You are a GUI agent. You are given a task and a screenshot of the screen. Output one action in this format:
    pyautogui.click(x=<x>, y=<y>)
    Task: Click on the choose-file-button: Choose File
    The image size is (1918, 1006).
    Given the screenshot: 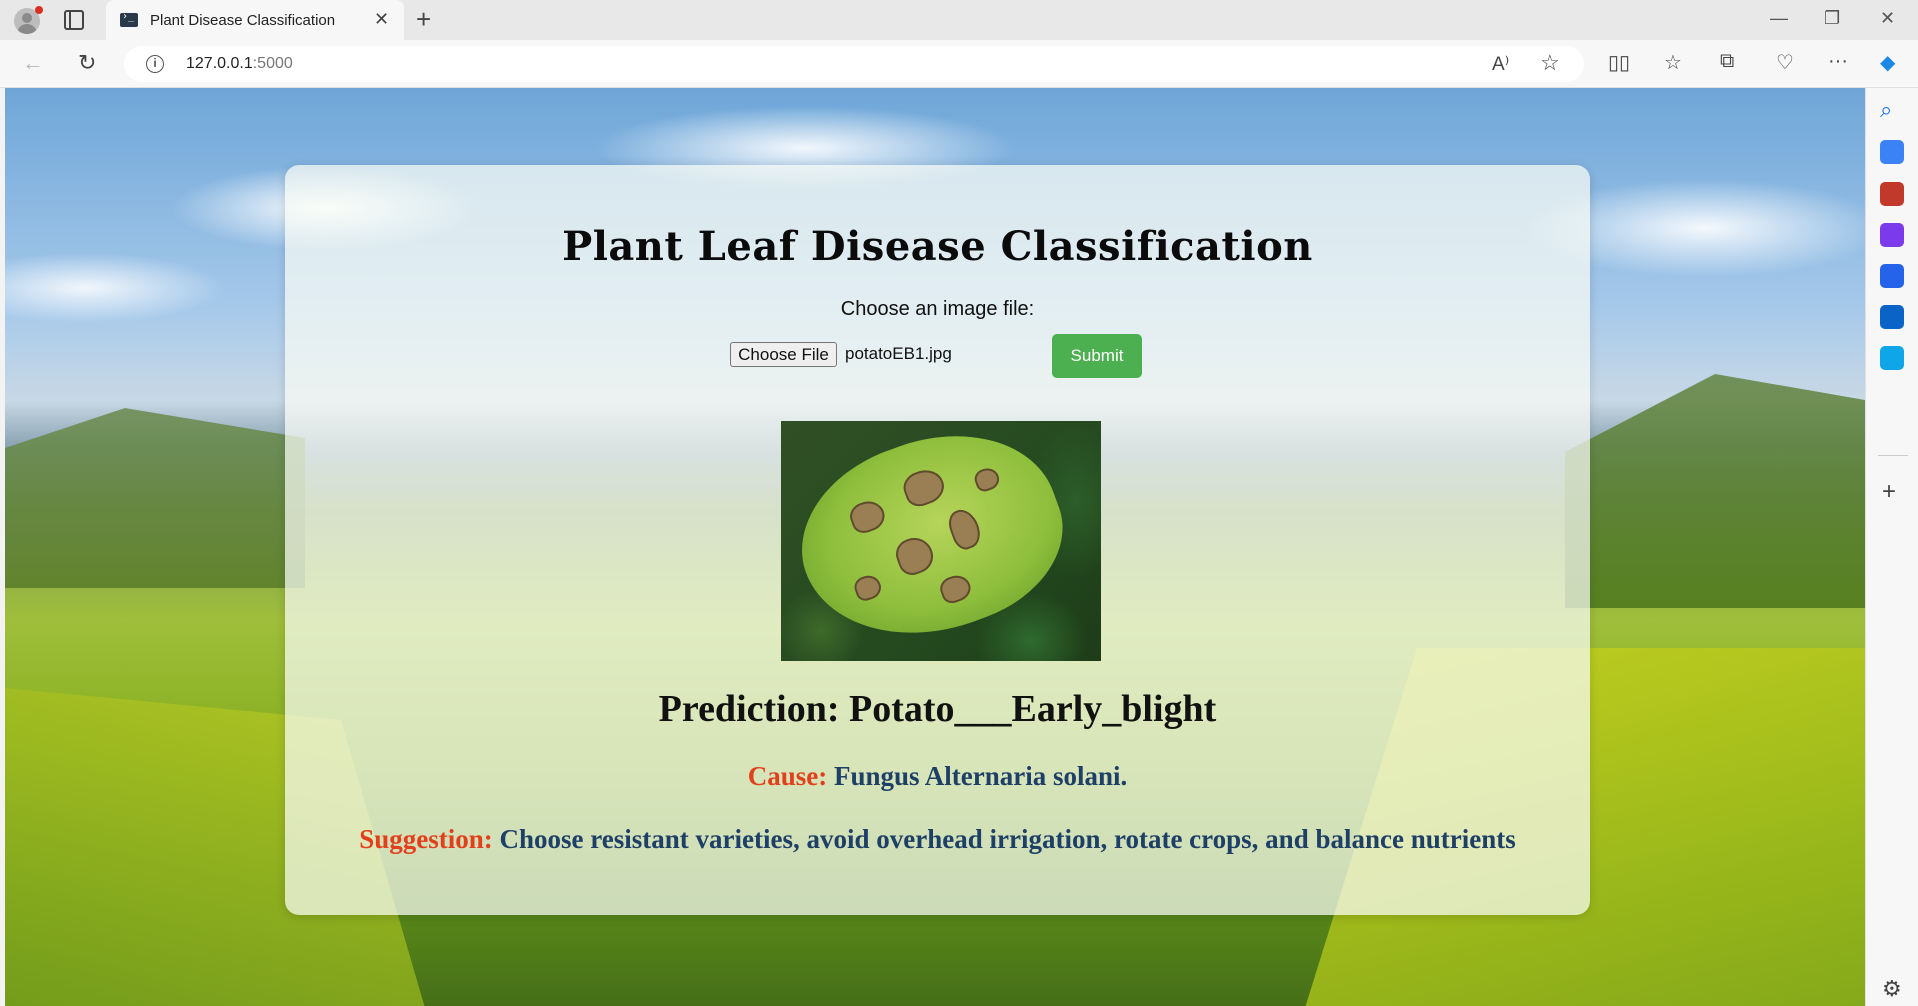 What is the action you would take?
    pyautogui.click(x=783, y=354)
    